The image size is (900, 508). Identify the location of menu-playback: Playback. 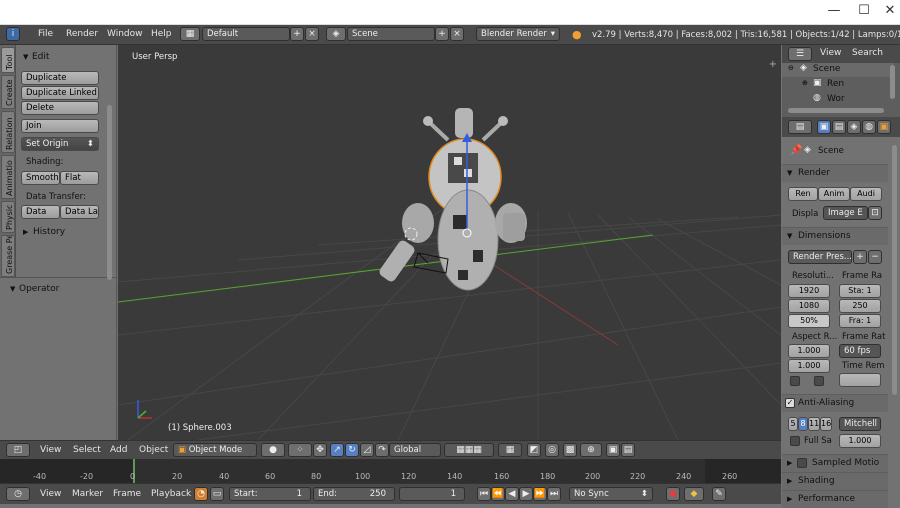
(171, 494).